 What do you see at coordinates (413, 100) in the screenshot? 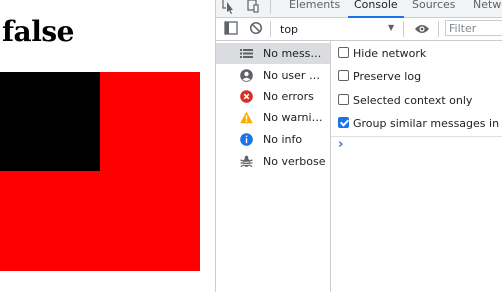
I see `selected-context-label: Selected context only` at bounding box center [413, 100].